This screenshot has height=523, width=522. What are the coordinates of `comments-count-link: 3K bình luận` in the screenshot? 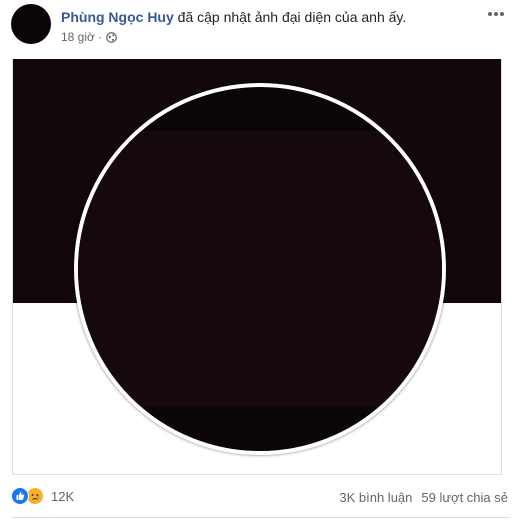 It's located at (375, 497).